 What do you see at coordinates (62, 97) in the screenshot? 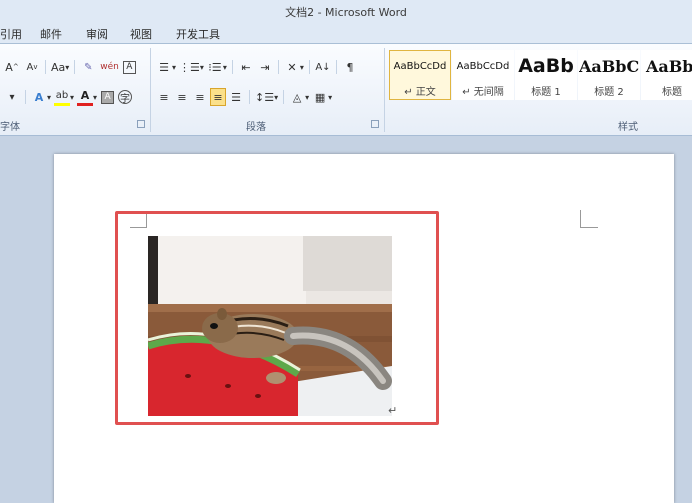
I see `highlight-color-icon: ab` at bounding box center [62, 97].